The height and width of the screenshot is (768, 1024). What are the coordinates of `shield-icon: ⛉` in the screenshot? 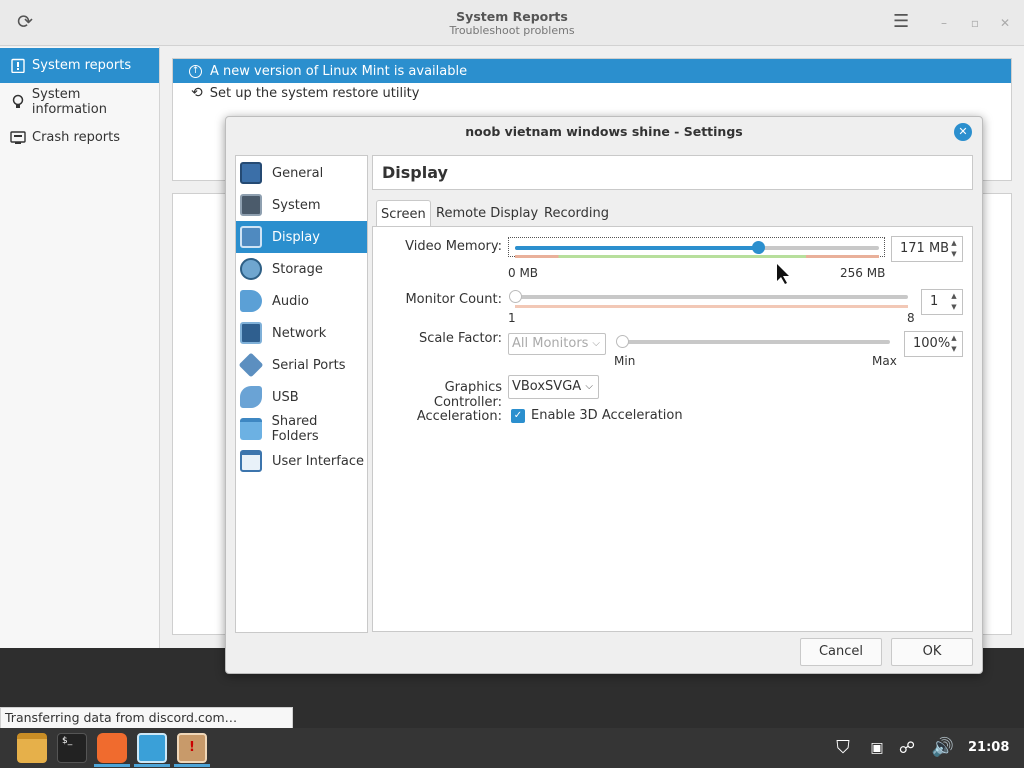 It's located at (843, 748).